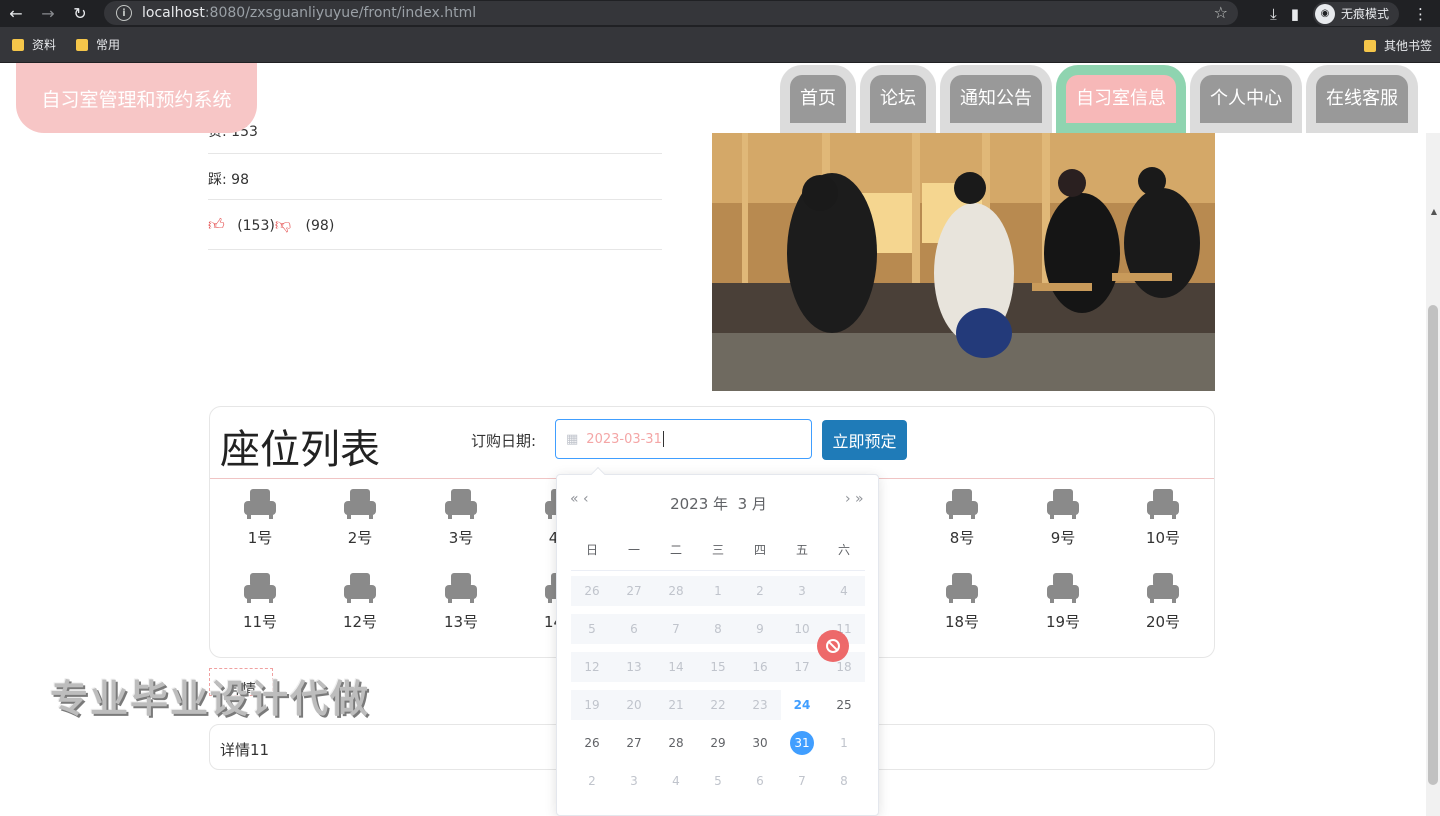  I want to click on seat-item: 19号, so click(1063, 602).